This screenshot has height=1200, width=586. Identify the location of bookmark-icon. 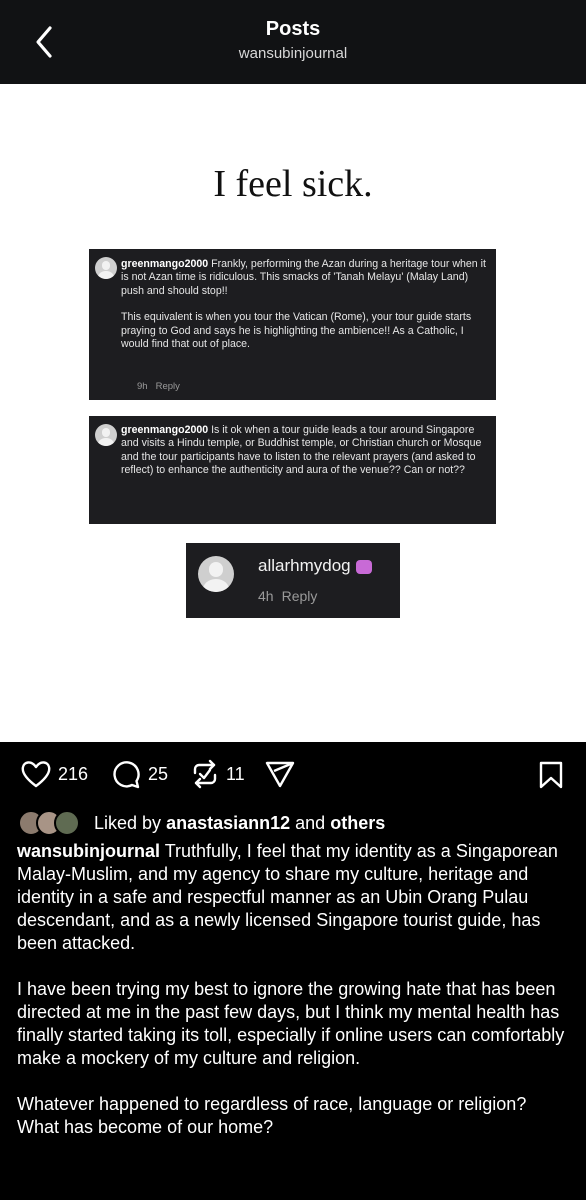
(551, 775).